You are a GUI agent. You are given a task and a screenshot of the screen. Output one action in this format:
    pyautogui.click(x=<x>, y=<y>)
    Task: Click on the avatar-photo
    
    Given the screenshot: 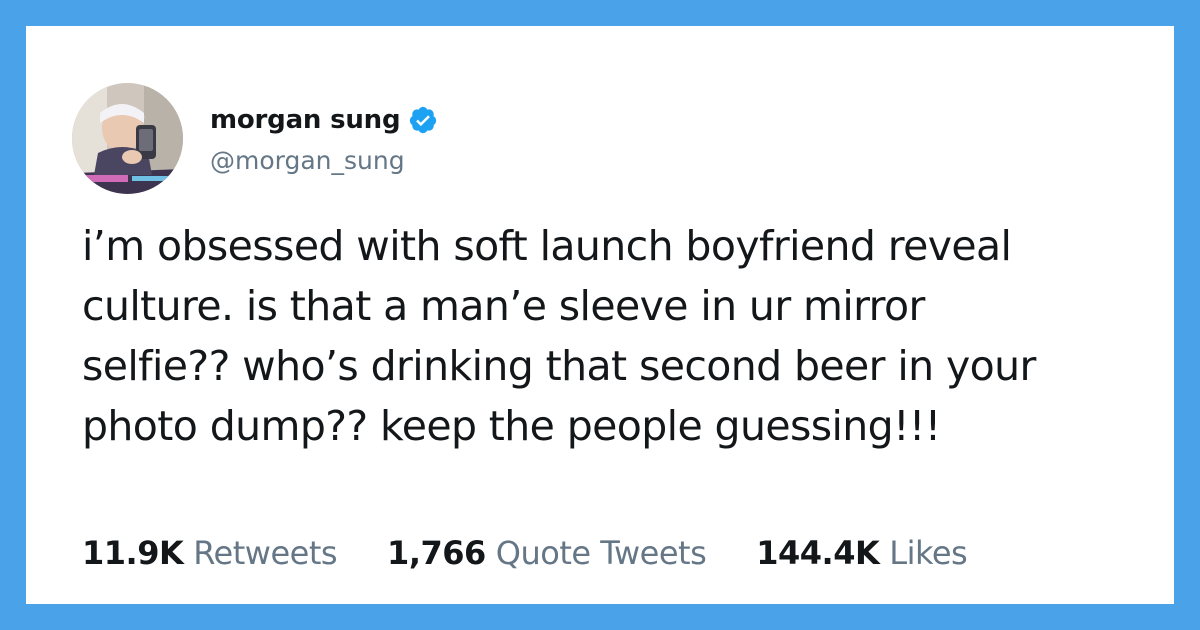 What is the action you would take?
    pyautogui.click(x=127, y=138)
    